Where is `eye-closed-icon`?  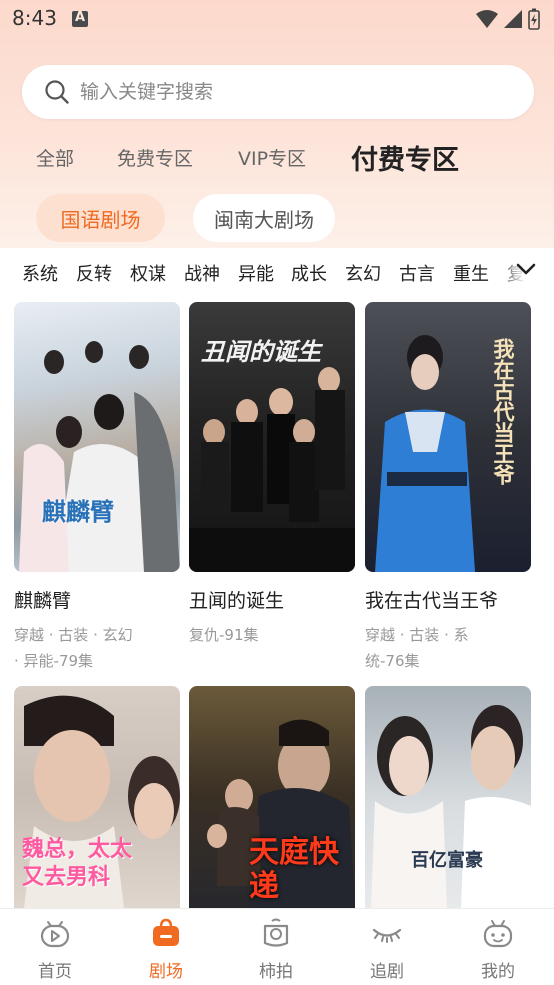
eye-closed-icon is located at coordinates (387, 935).